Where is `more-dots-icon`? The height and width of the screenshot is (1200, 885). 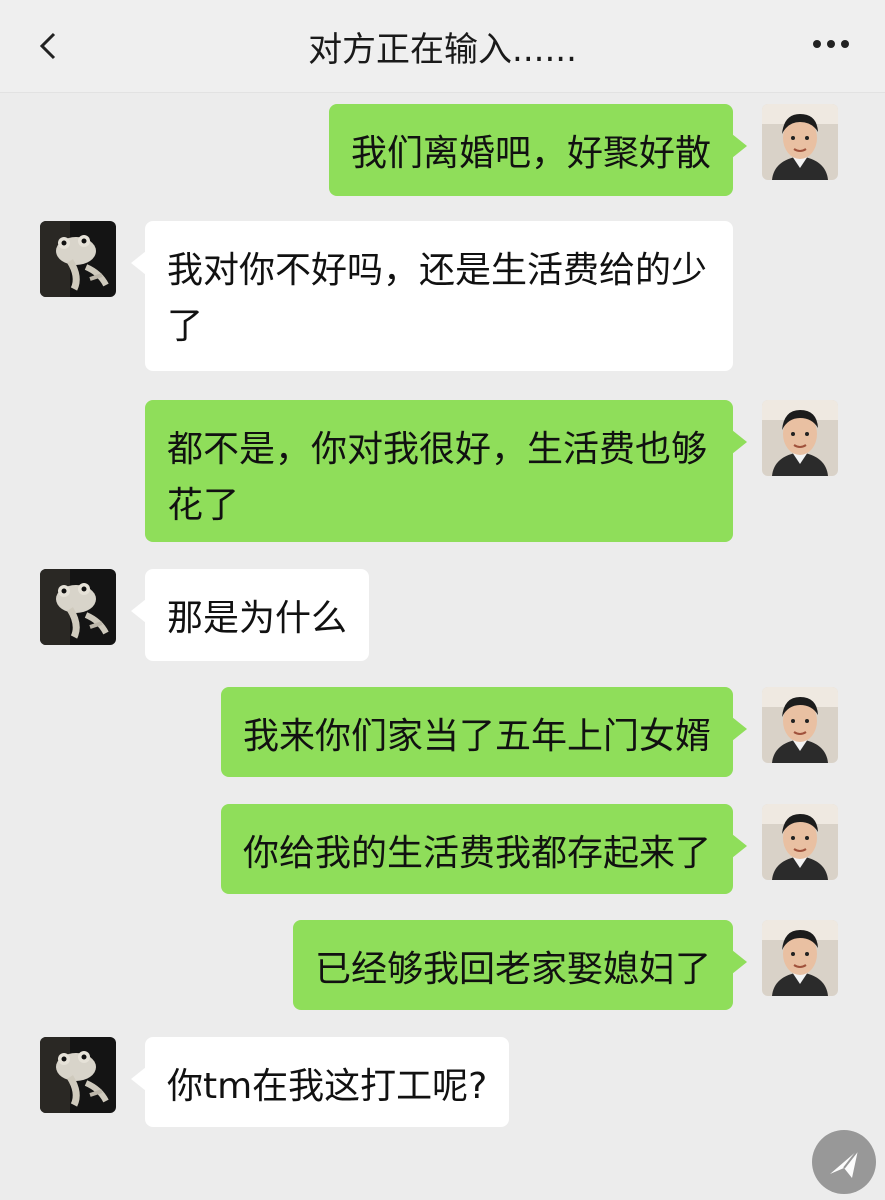
more-dots-icon is located at coordinates (831, 44).